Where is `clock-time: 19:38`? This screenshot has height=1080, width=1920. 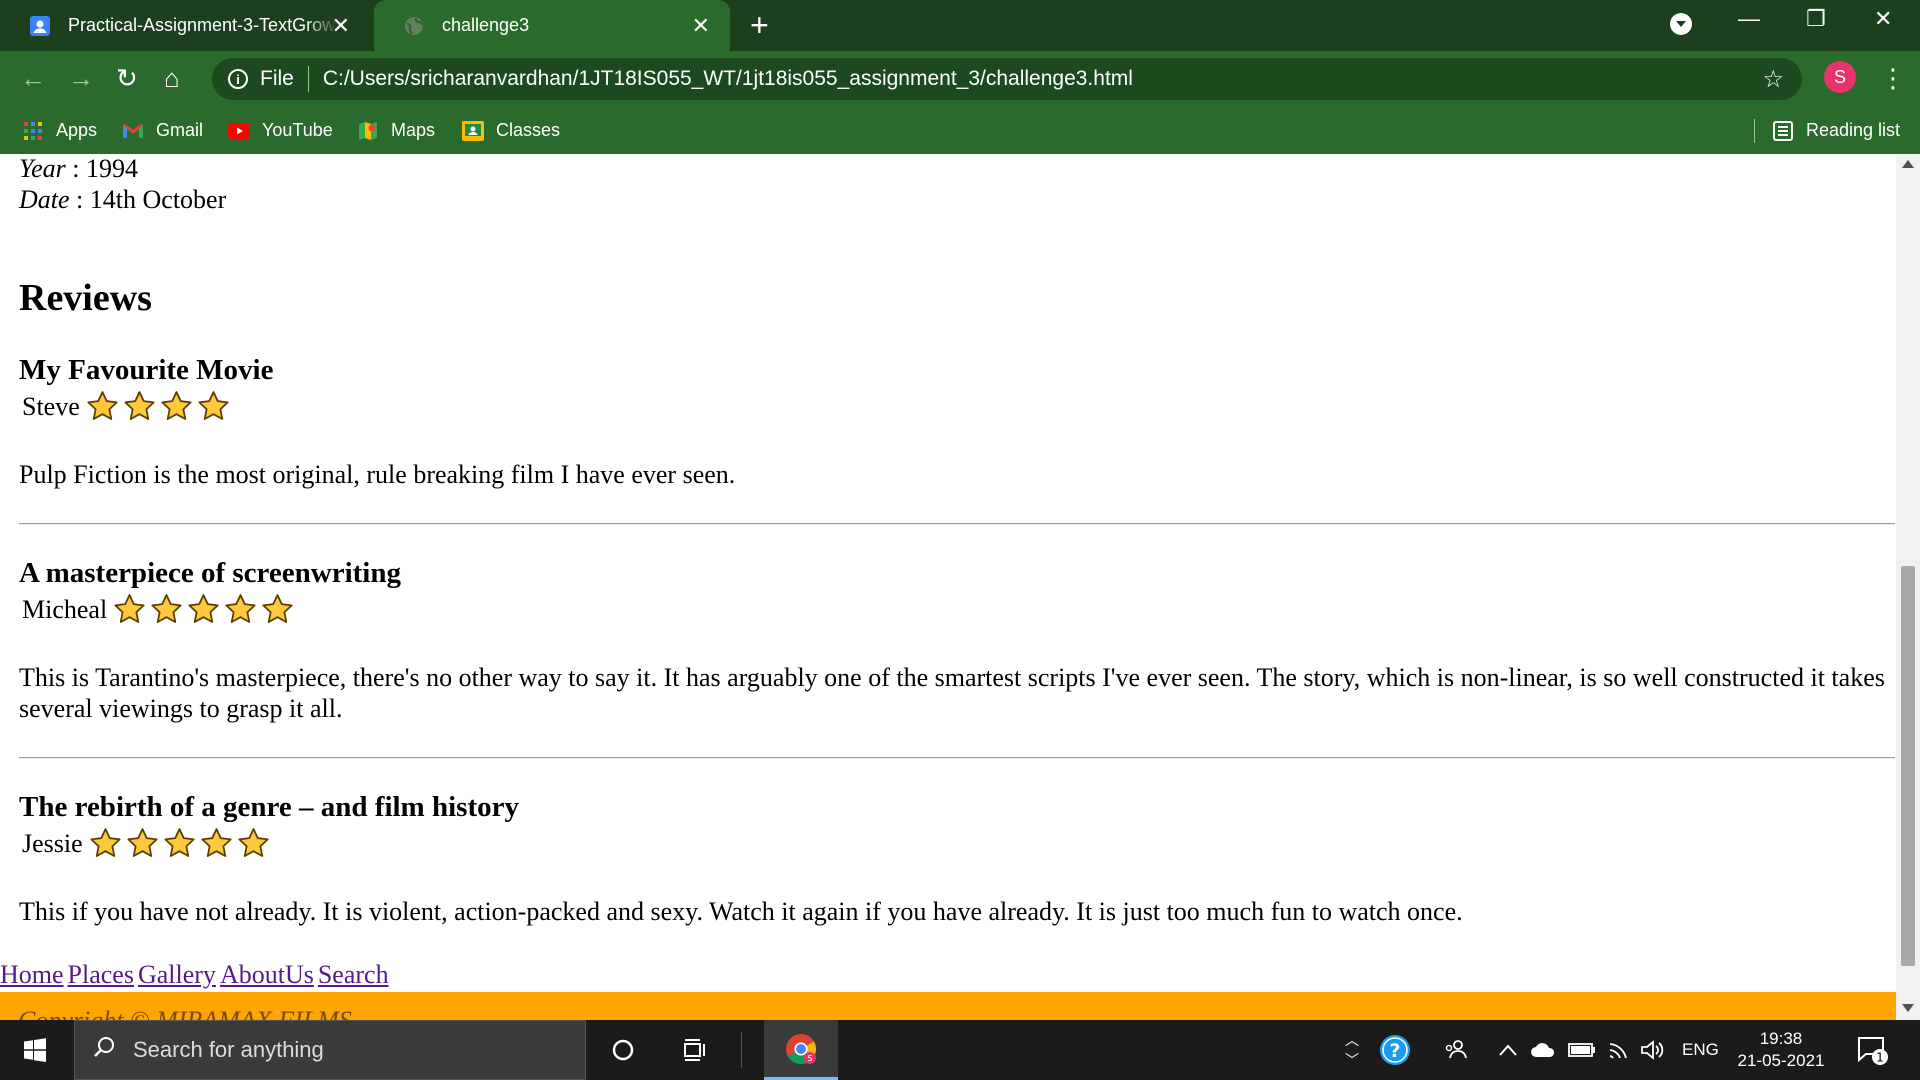
clock-time: 19:38 is located at coordinates (1781, 1038).